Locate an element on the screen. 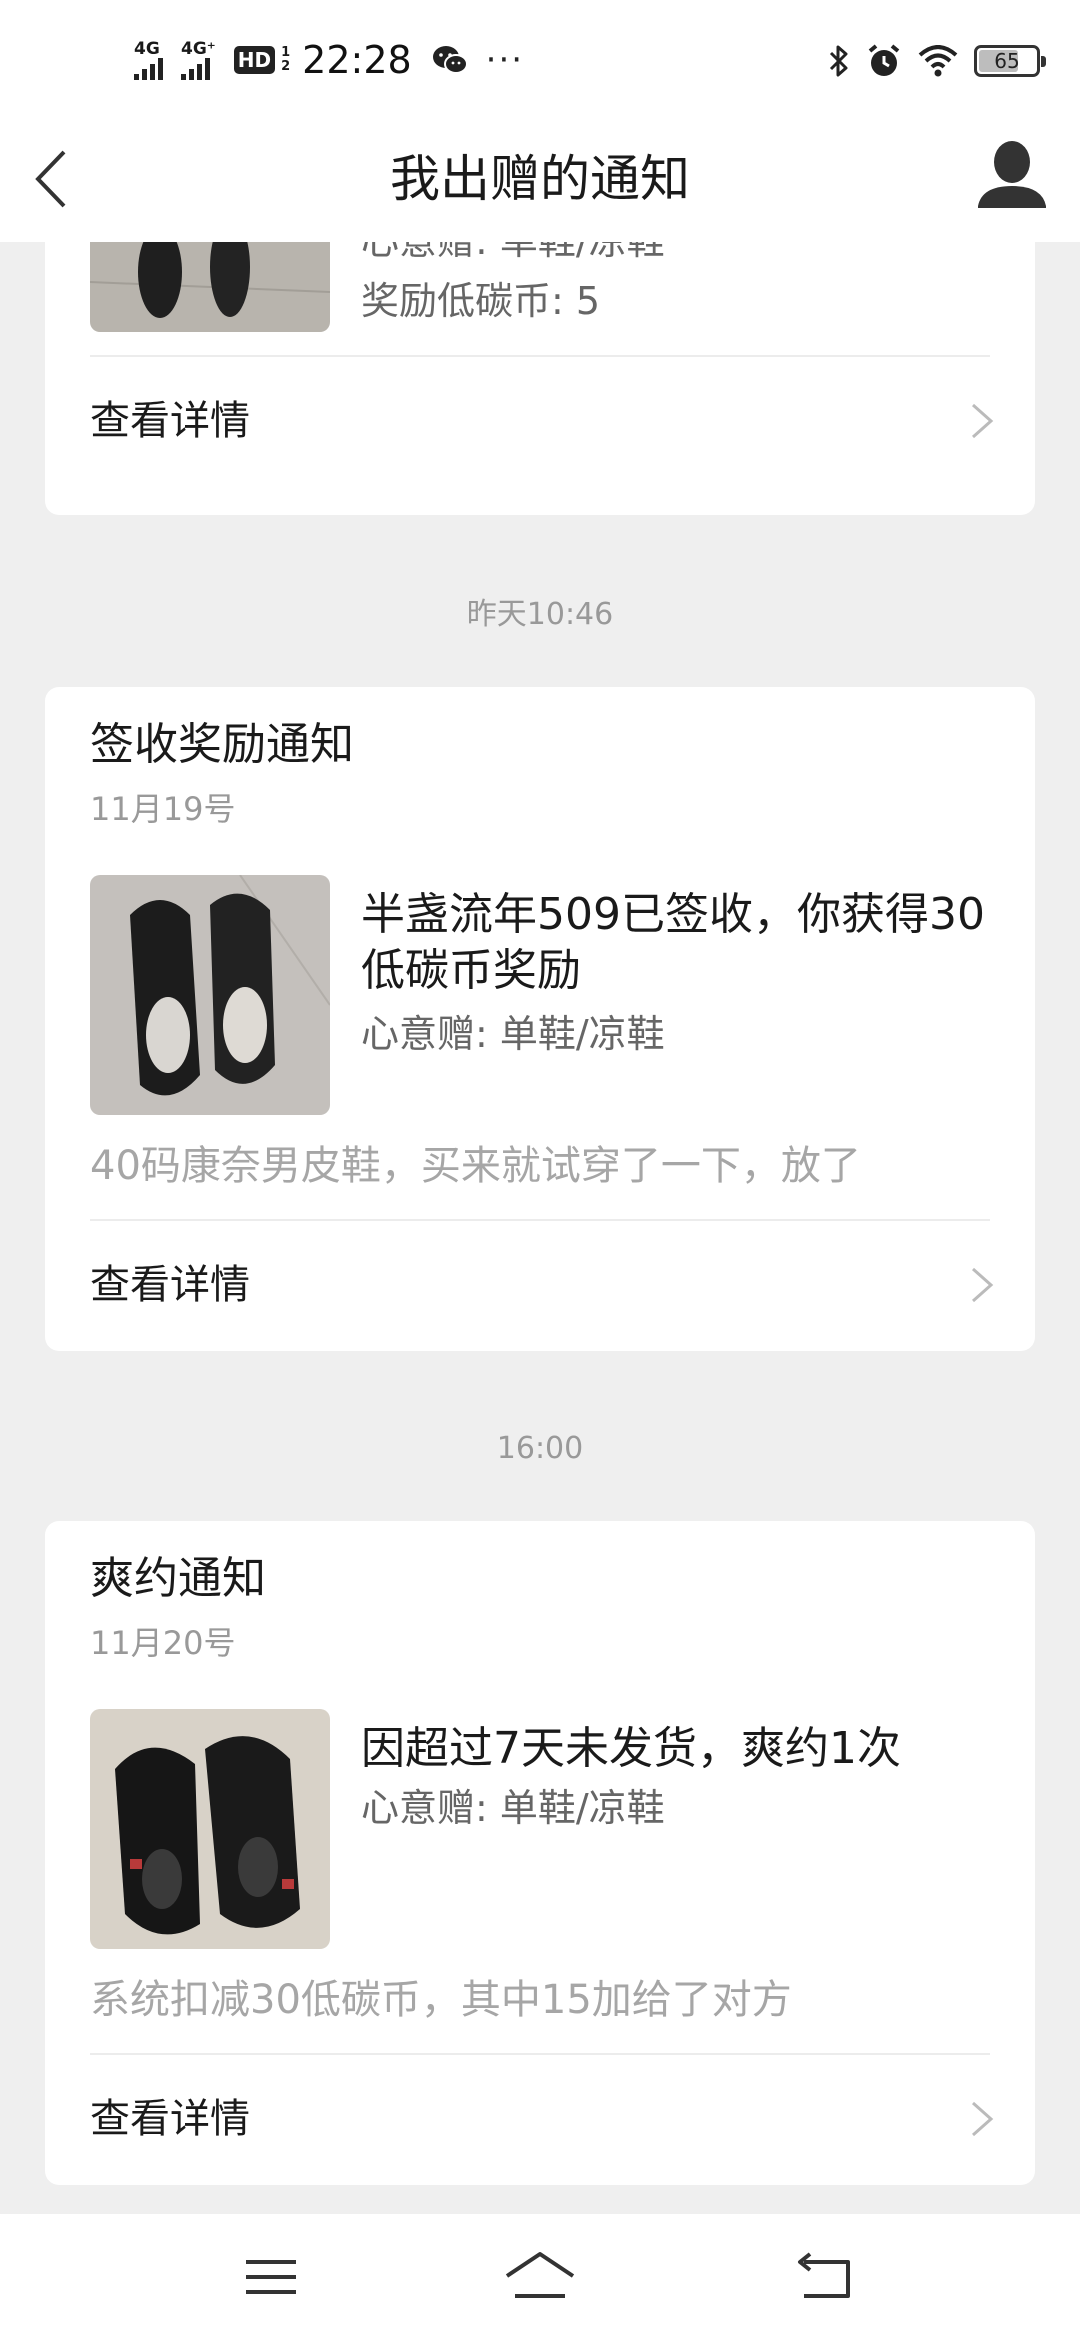  home-icon is located at coordinates (540, 2275).